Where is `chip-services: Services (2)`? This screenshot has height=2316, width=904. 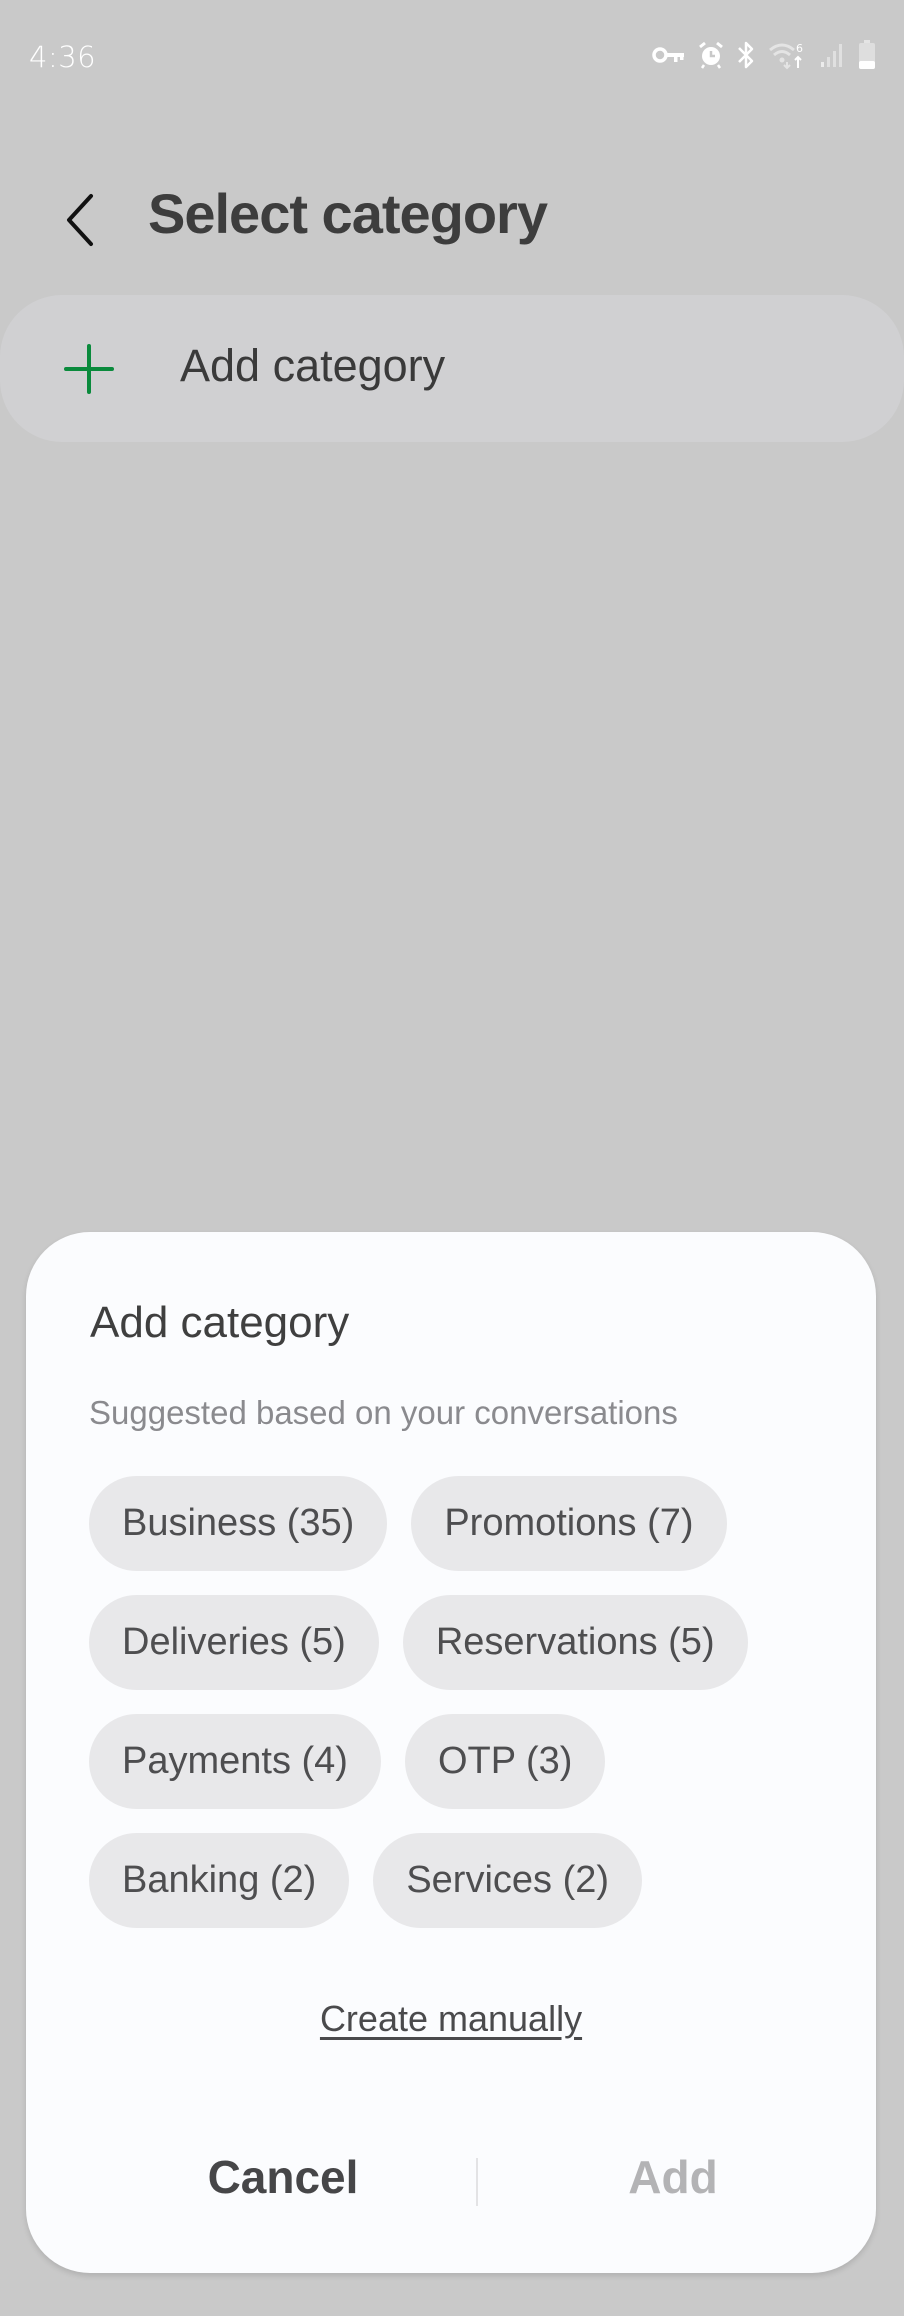
chip-services: Services (2) is located at coordinates (508, 1880).